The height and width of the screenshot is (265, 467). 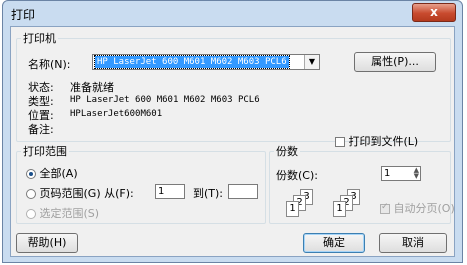 I want to click on location-value: HPLaserJet600M601, so click(x=116, y=114).